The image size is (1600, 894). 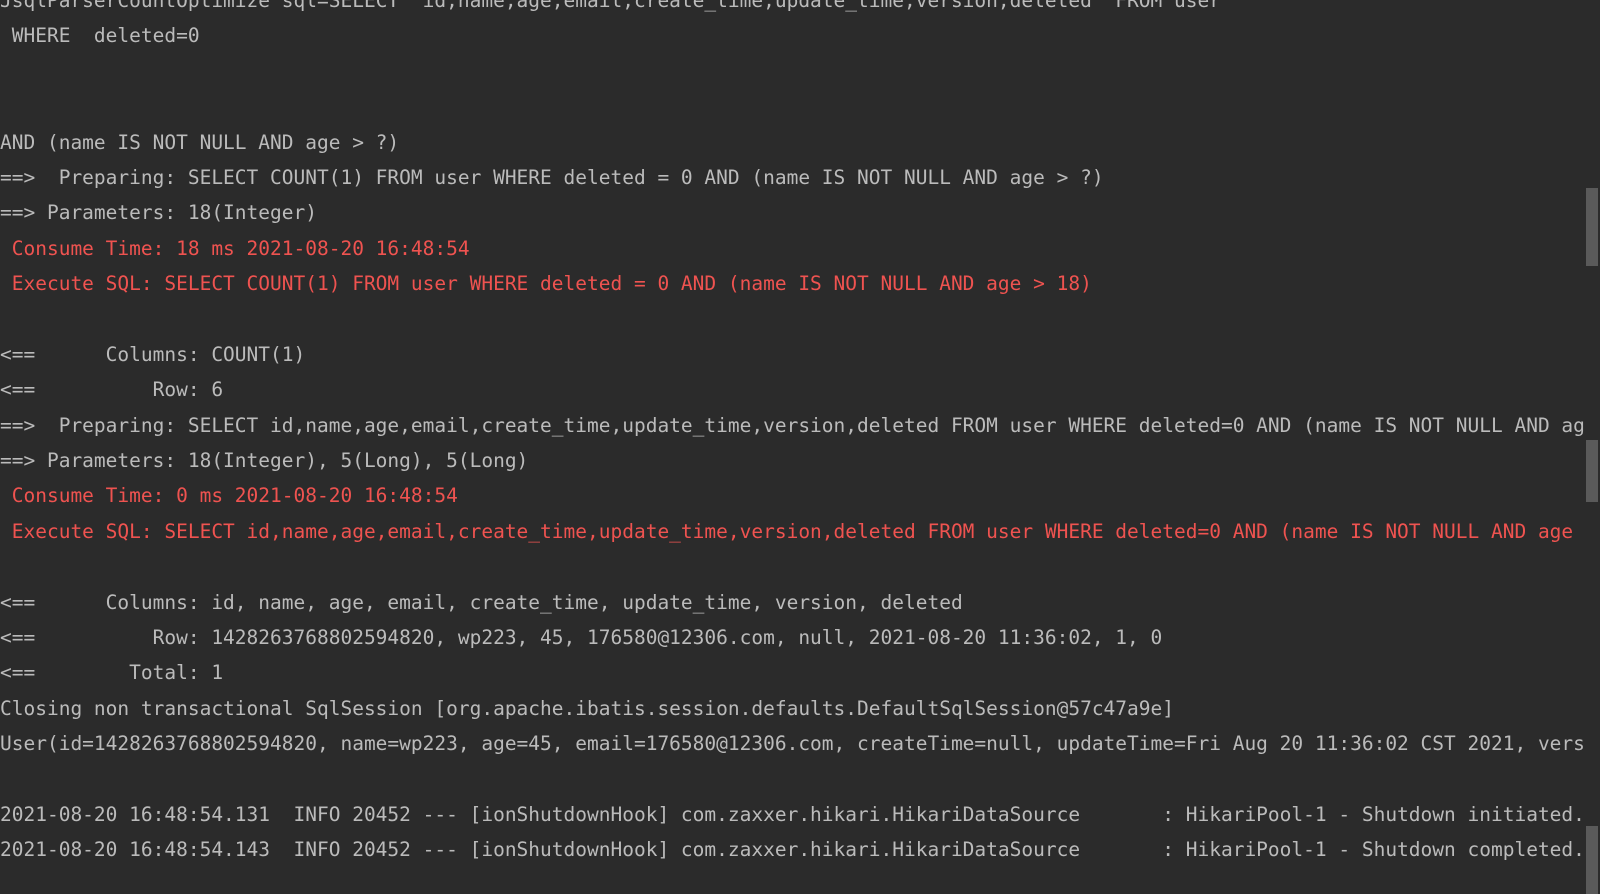 I want to click on log-line: ==> Parameters: 18(Integer), so click(x=158, y=213).